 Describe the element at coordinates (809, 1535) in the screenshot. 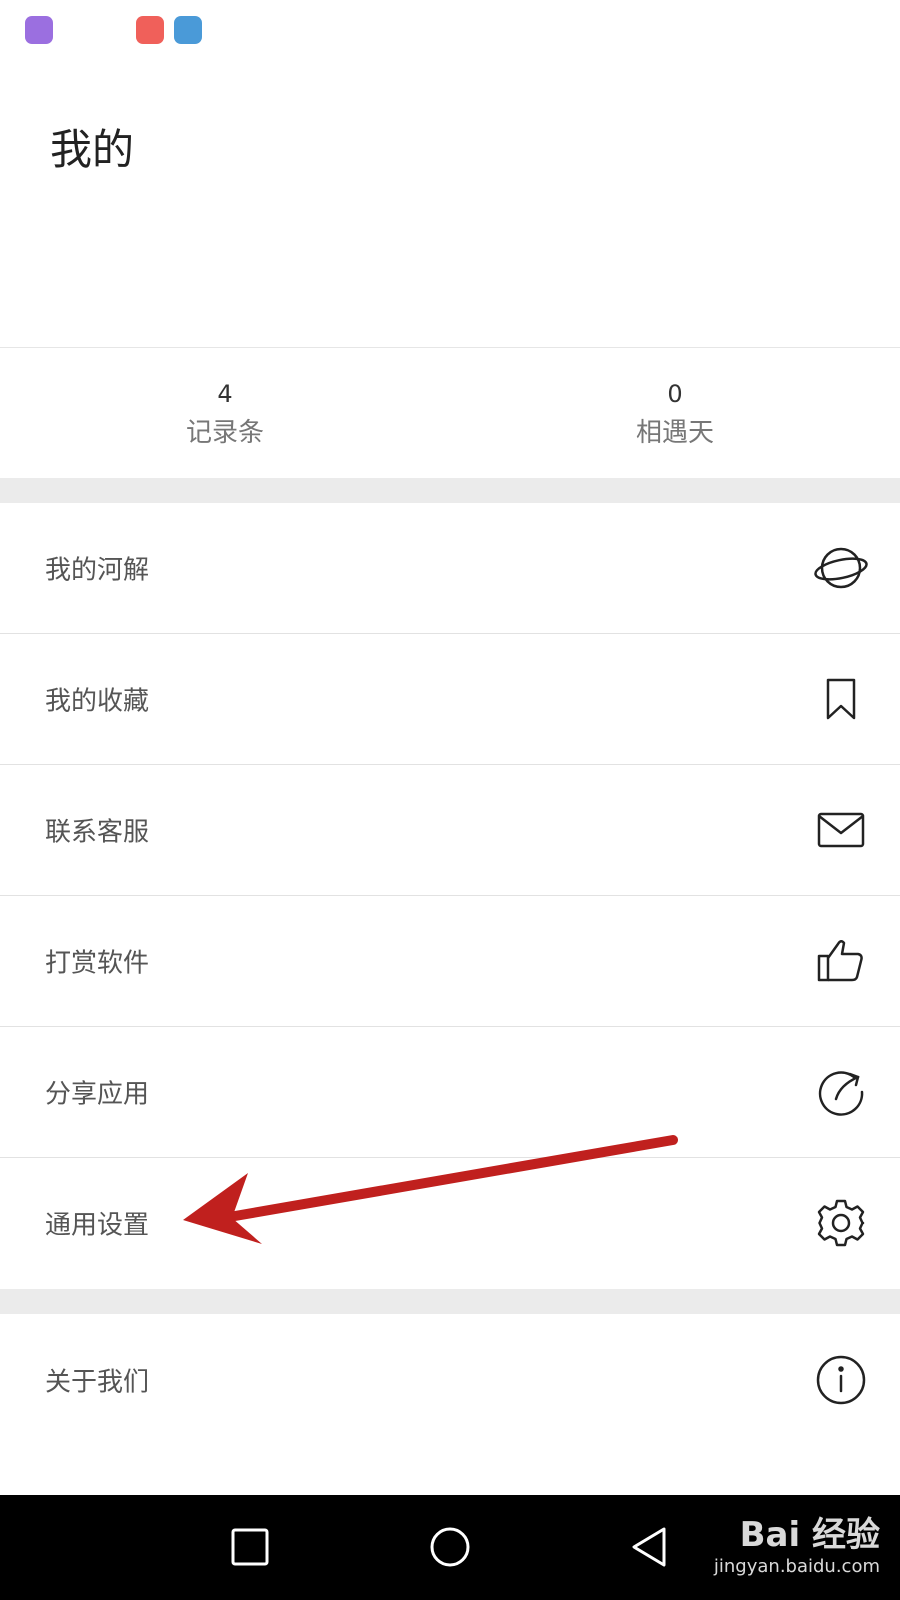

I see `watermark-main: Bai 经验` at that location.